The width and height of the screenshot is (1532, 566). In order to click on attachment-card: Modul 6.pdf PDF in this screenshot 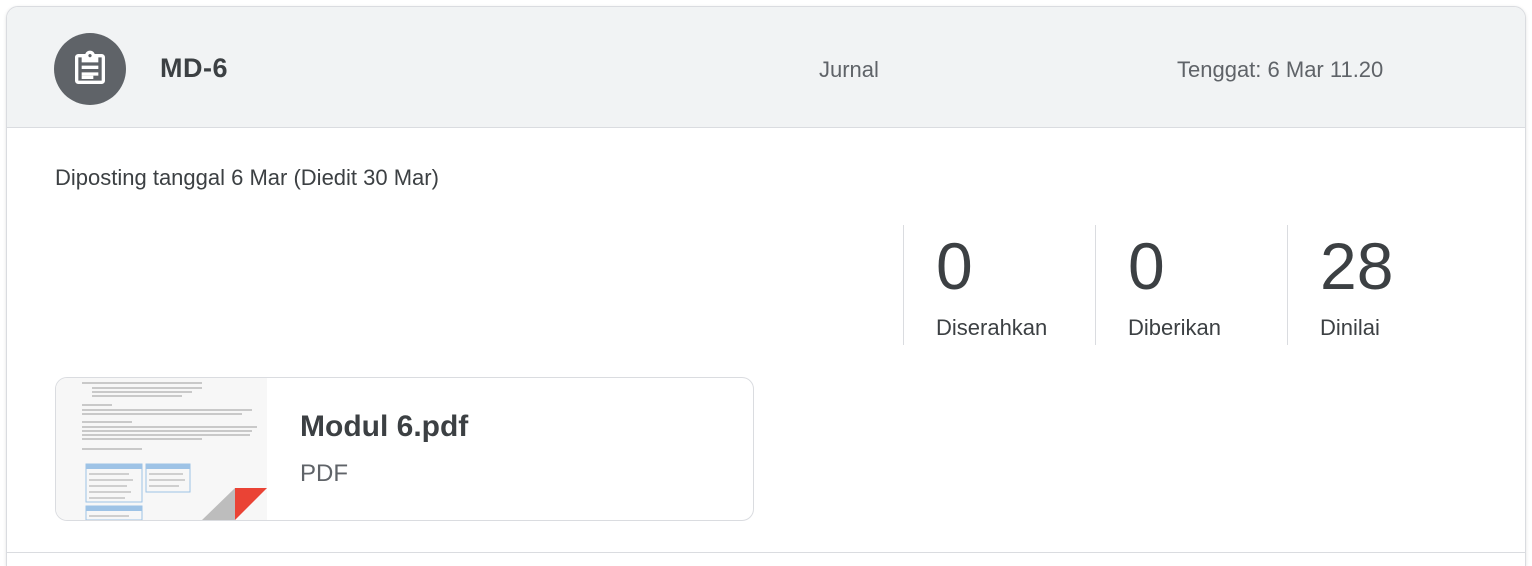, I will do `click(404, 449)`.